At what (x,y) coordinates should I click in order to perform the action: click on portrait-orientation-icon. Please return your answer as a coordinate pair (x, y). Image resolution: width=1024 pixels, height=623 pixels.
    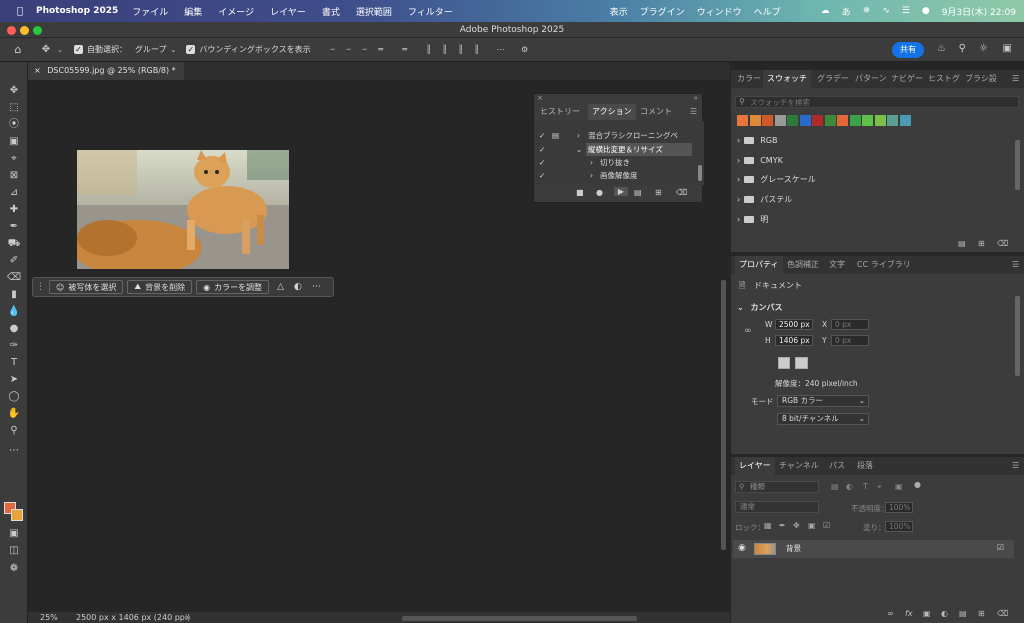
    Looking at the image, I should click on (784, 363).